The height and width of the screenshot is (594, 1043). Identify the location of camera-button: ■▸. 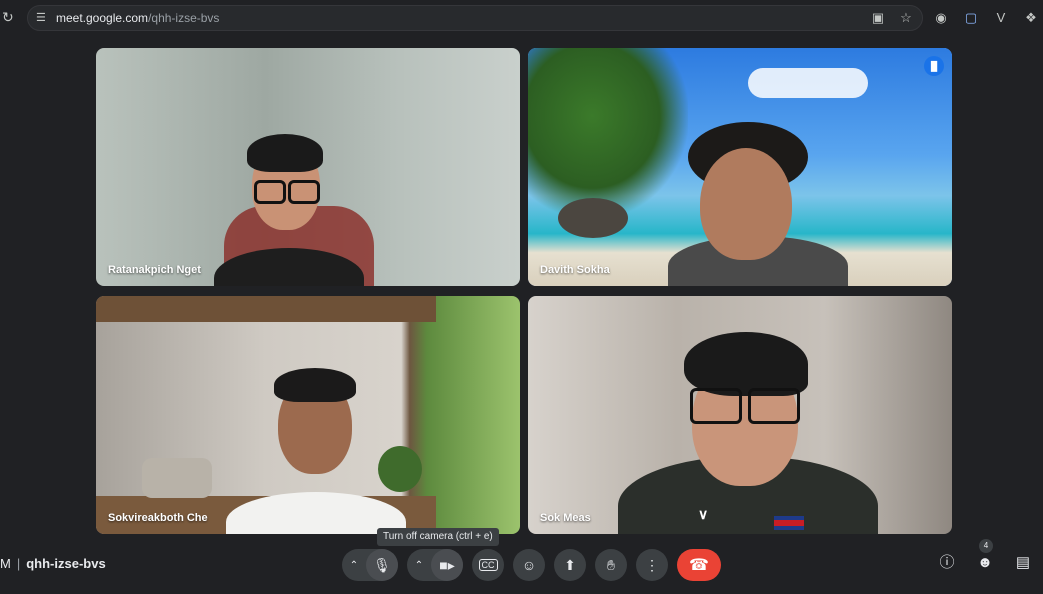
(447, 565).